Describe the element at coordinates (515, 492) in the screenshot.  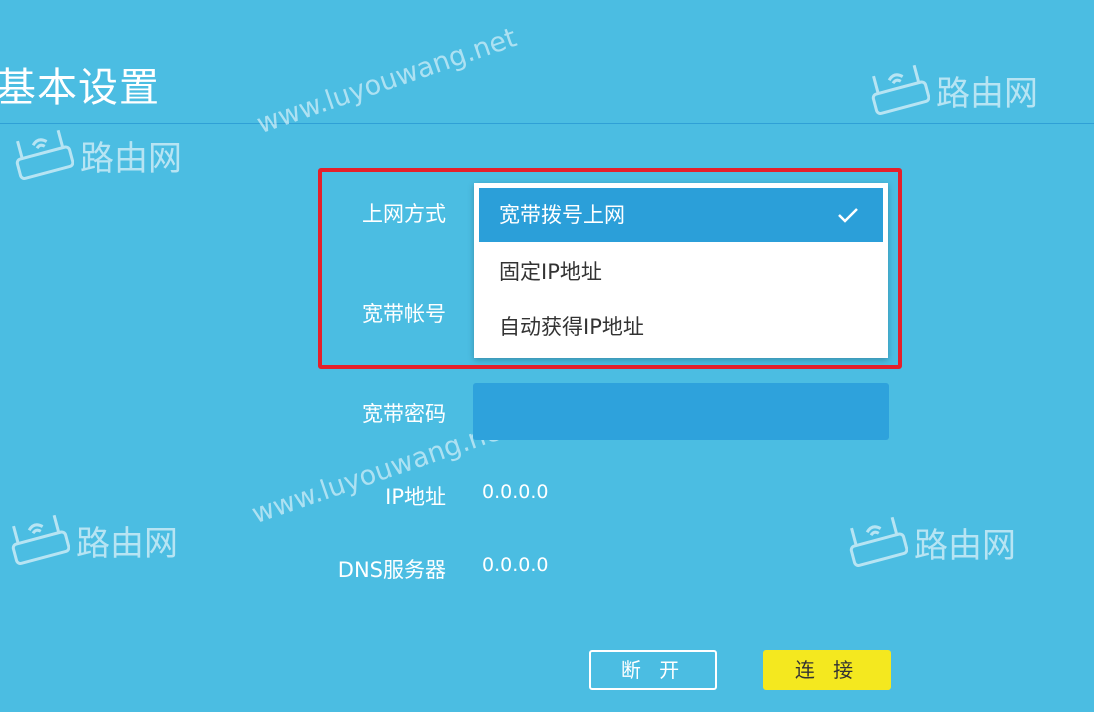
I see `ip-value: 0.0.0.0` at that location.